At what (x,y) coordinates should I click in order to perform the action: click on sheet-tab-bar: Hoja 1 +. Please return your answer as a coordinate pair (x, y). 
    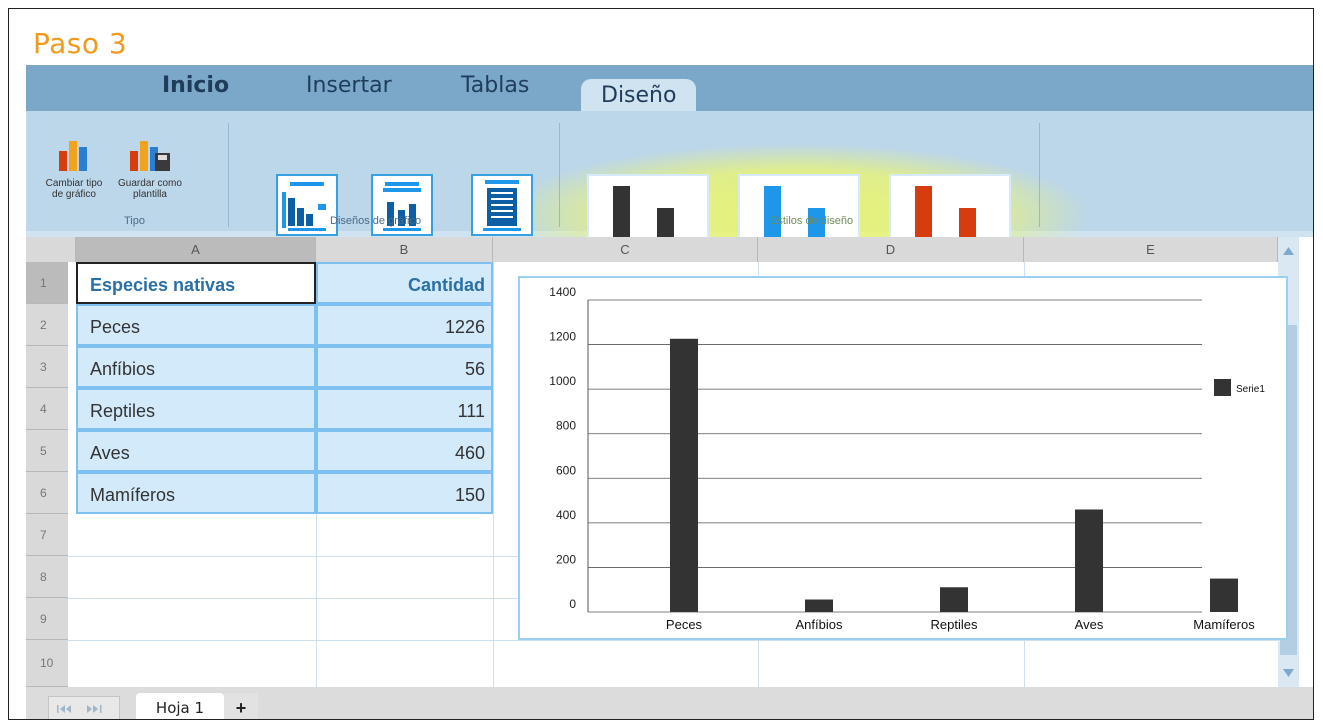
    Looking at the image, I should click on (669, 703).